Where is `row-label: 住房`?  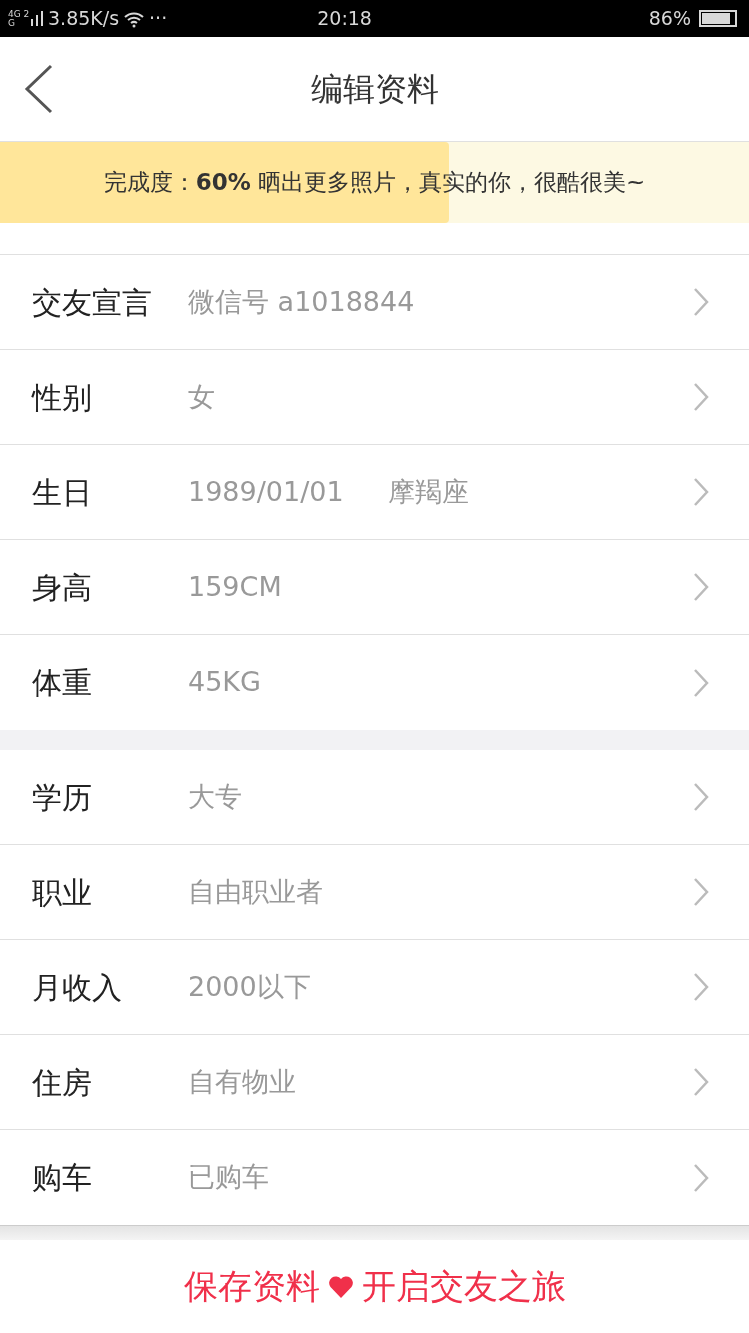
row-label: 住房 is located at coordinates (62, 1082).